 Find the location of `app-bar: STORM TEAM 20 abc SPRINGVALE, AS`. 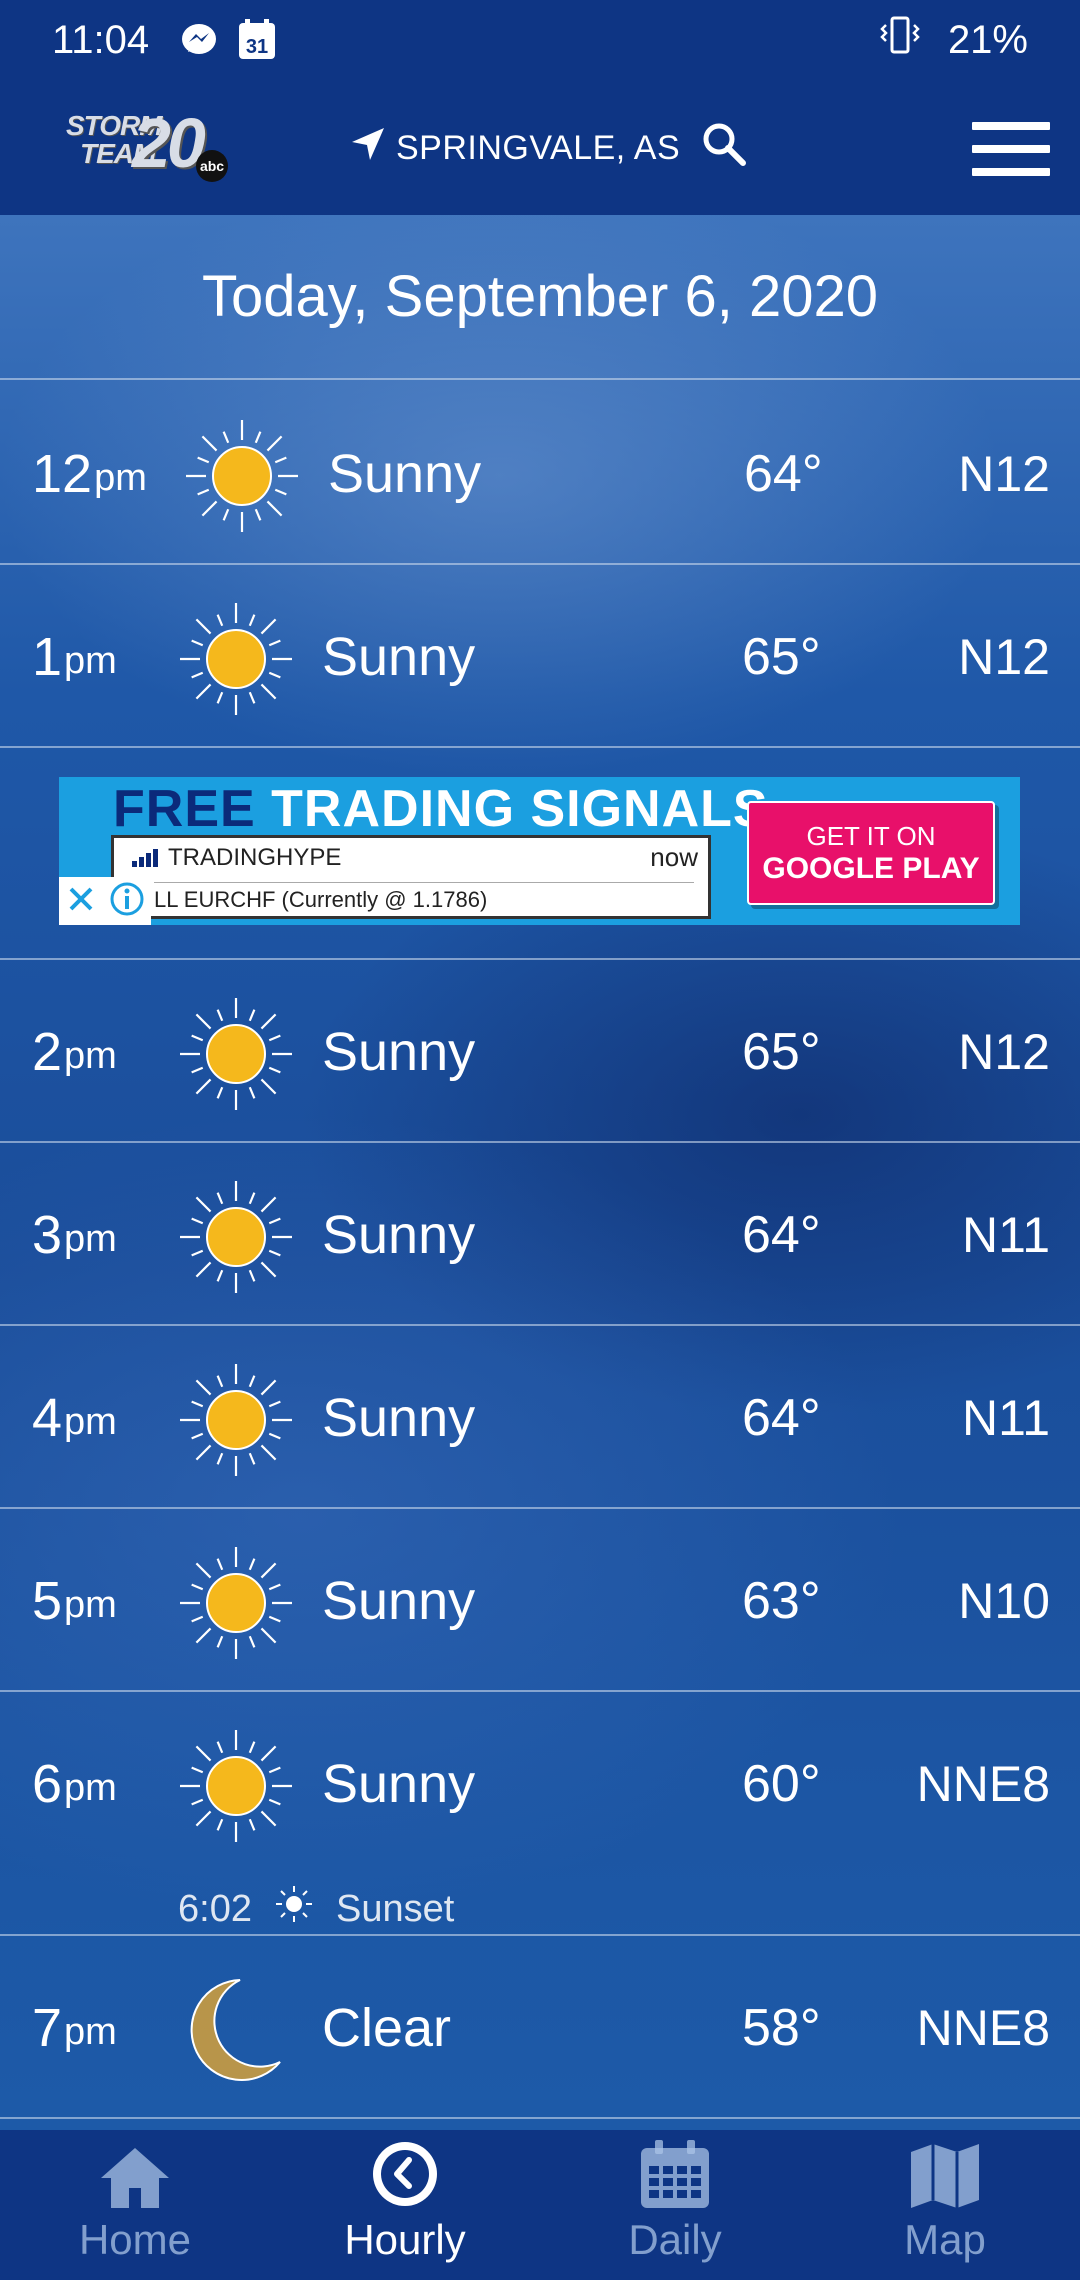

app-bar: STORM TEAM 20 abc SPRINGVALE, AS is located at coordinates (540, 147).